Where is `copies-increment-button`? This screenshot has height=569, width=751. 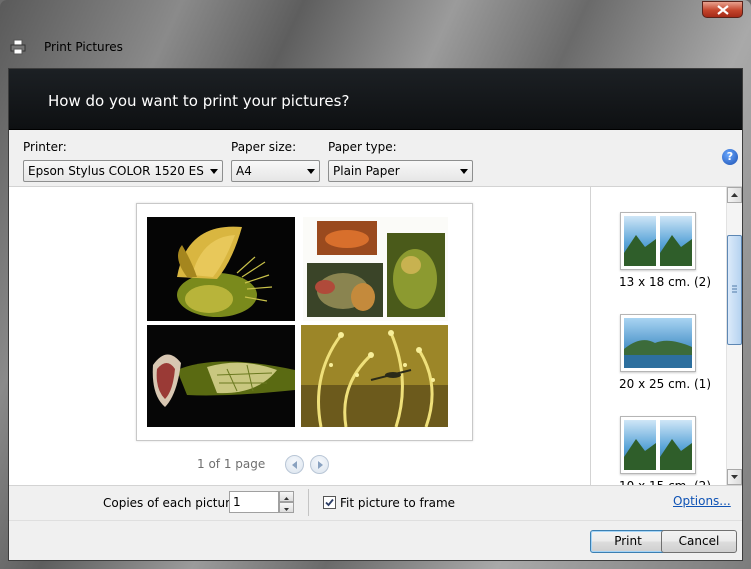 copies-increment-button is located at coordinates (286, 496).